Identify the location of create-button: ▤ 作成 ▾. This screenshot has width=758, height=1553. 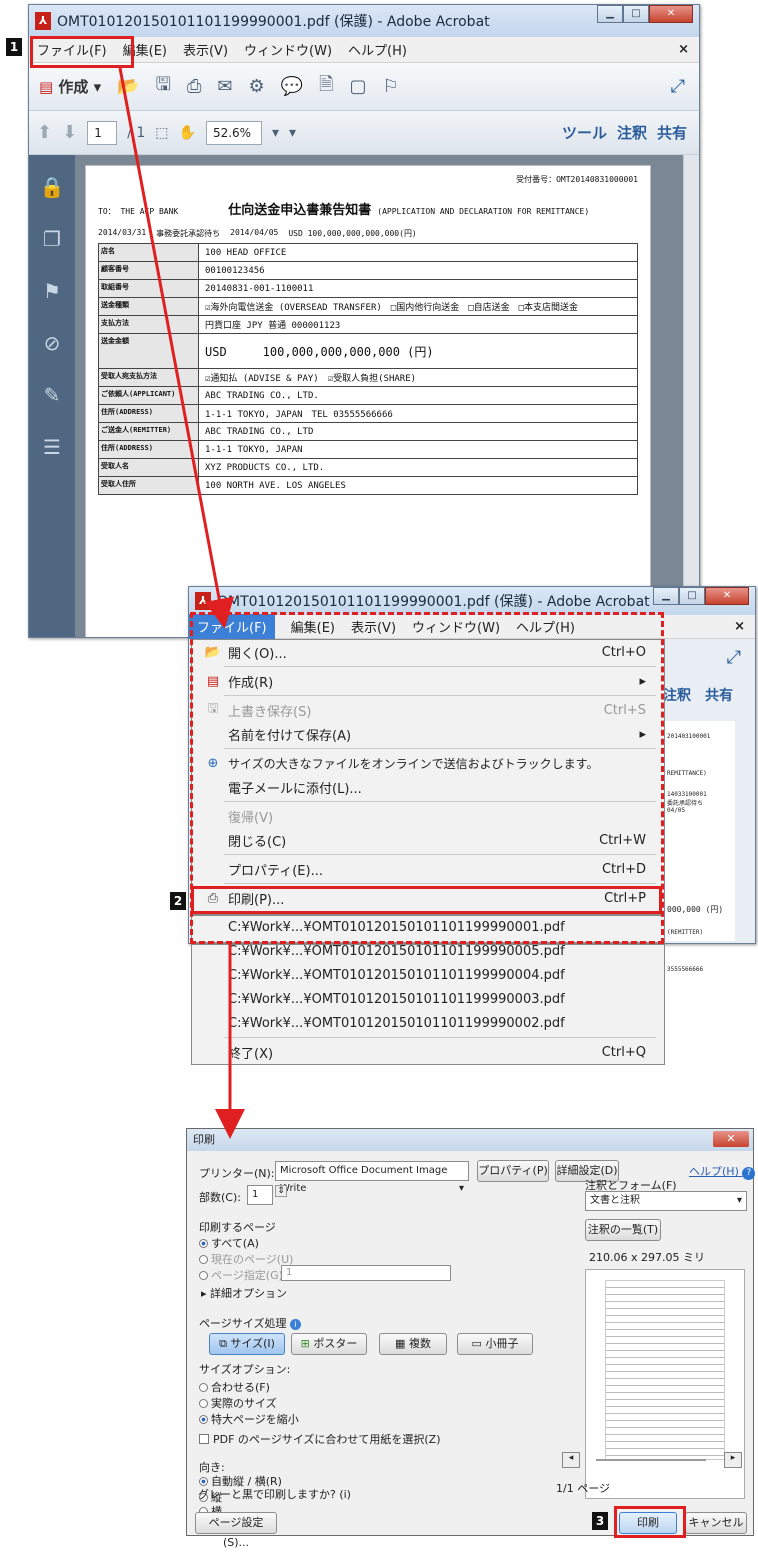
(70, 86).